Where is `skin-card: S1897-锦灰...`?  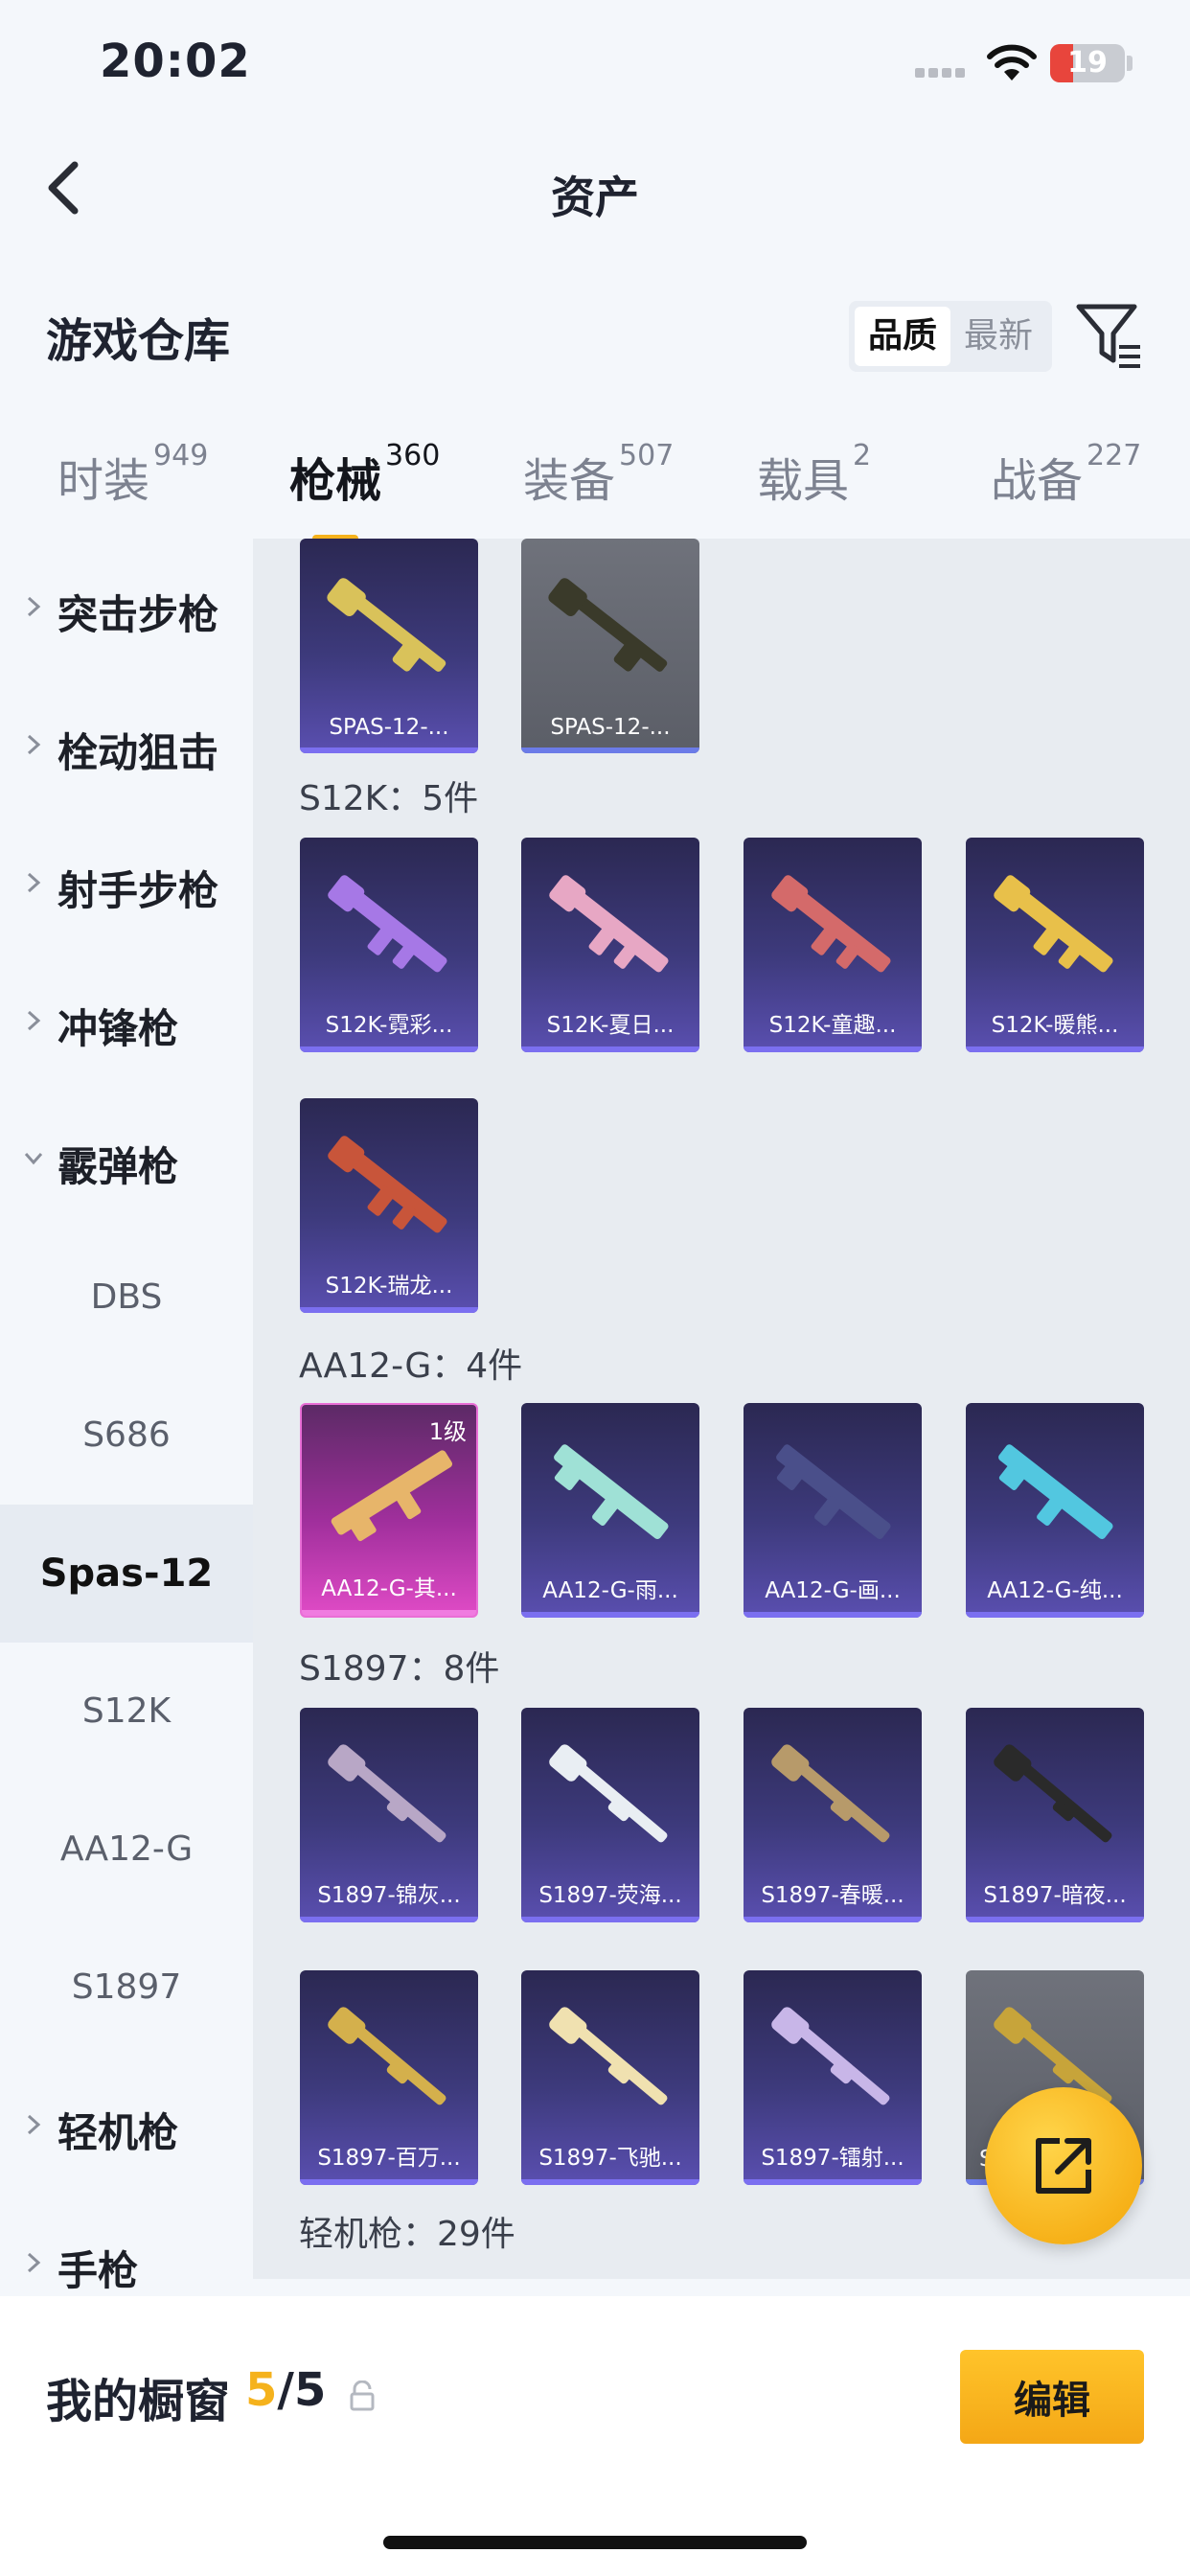 skin-card: S1897-锦灰... is located at coordinates (389, 1815).